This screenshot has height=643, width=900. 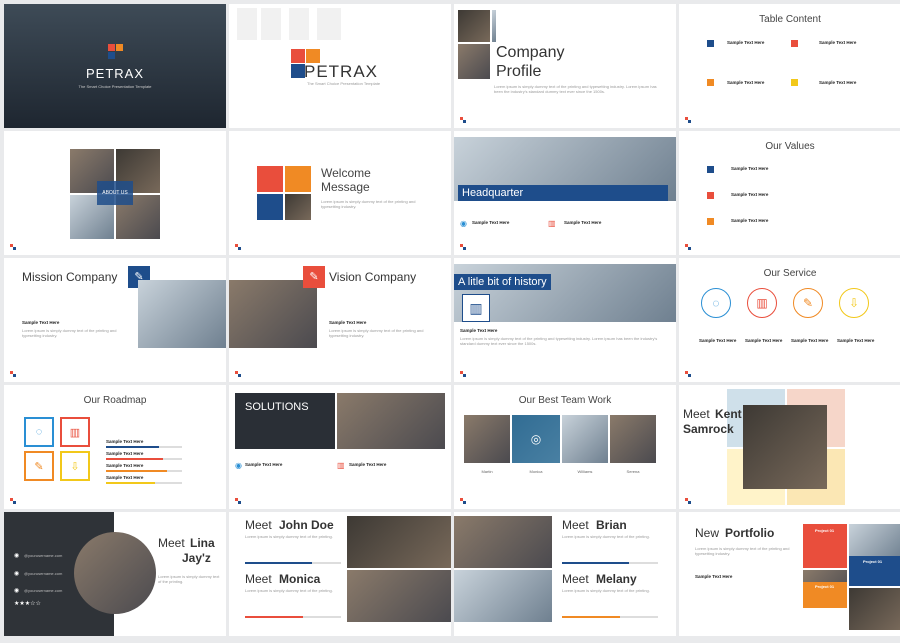 What do you see at coordinates (519, 71) in the screenshot?
I see `company-title-2: Profile` at bounding box center [519, 71].